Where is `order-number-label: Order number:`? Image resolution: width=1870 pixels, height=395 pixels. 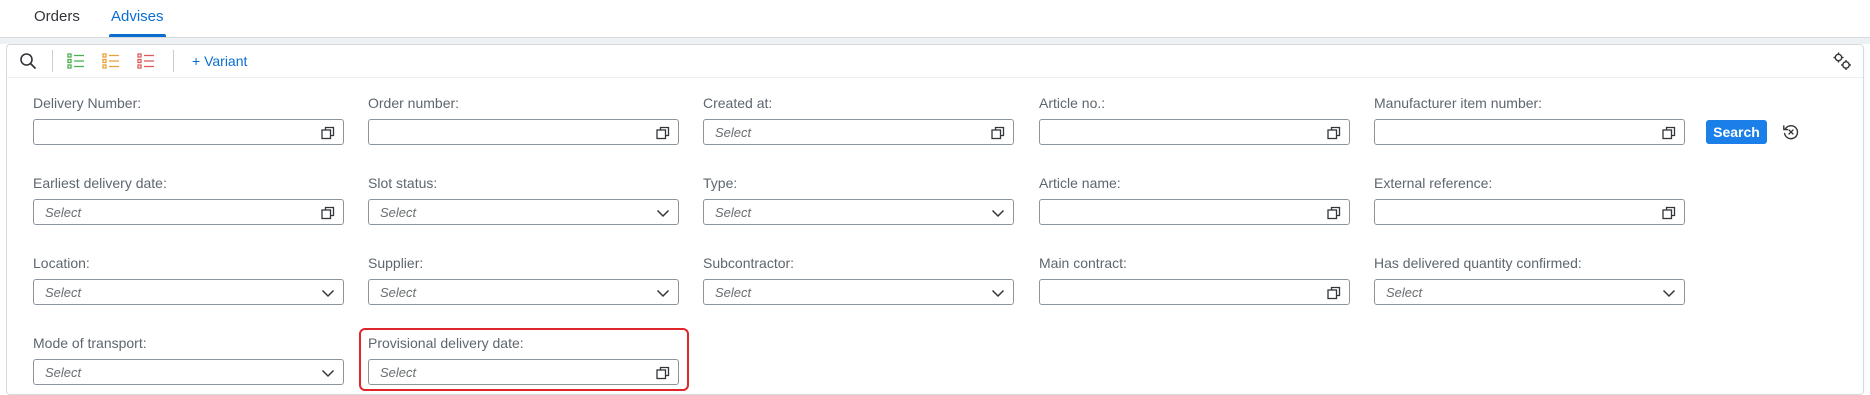 order-number-label: Order number: is located at coordinates (414, 103).